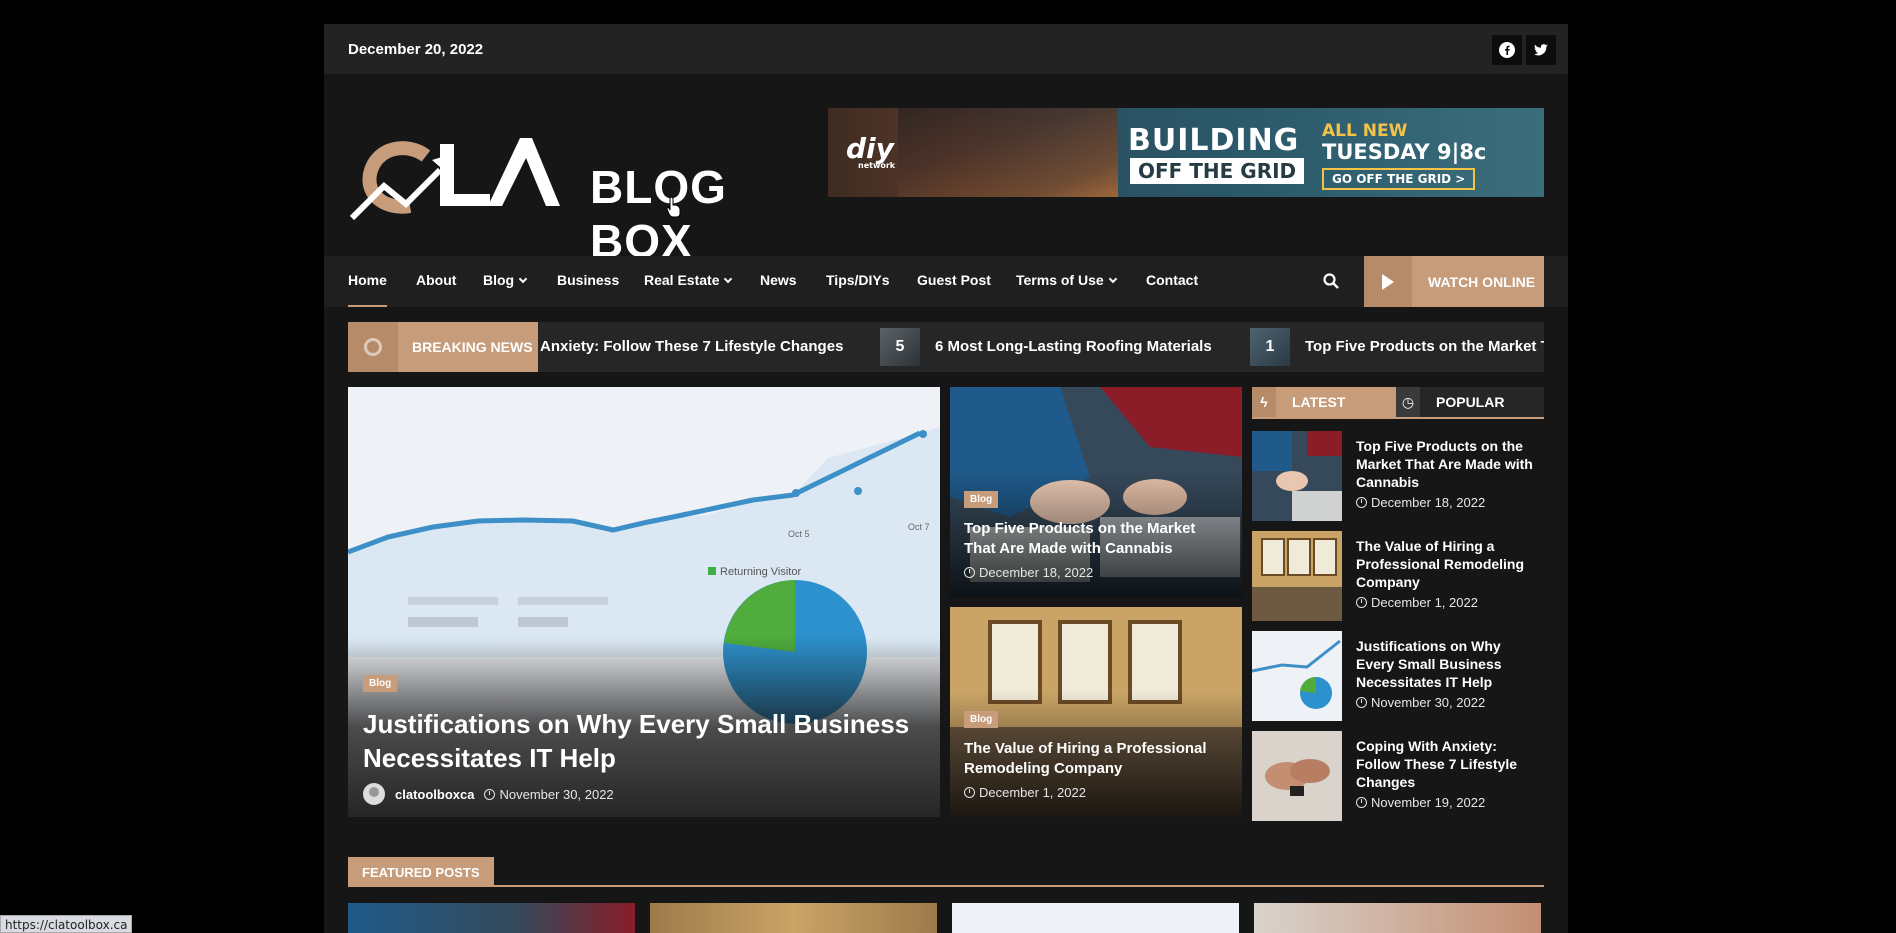 The width and height of the screenshot is (1896, 933). I want to click on ad-subheadline: OFF THE GRID, so click(1217, 171).